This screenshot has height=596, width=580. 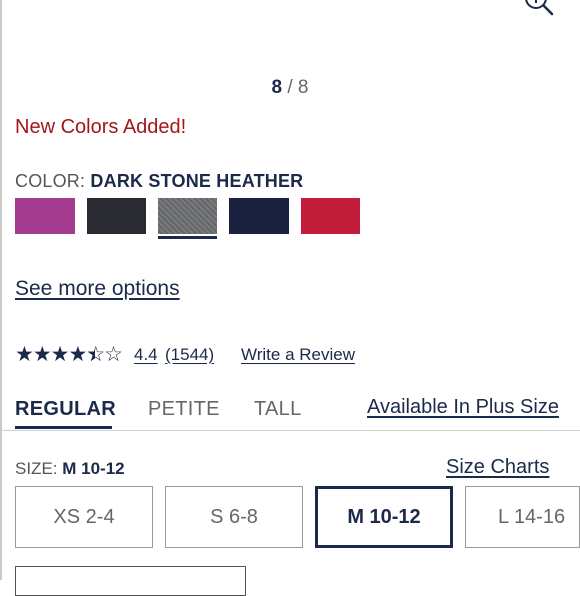 What do you see at coordinates (259, 216) in the screenshot?
I see `color-swatch-navy` at bounding box center [259, 216].